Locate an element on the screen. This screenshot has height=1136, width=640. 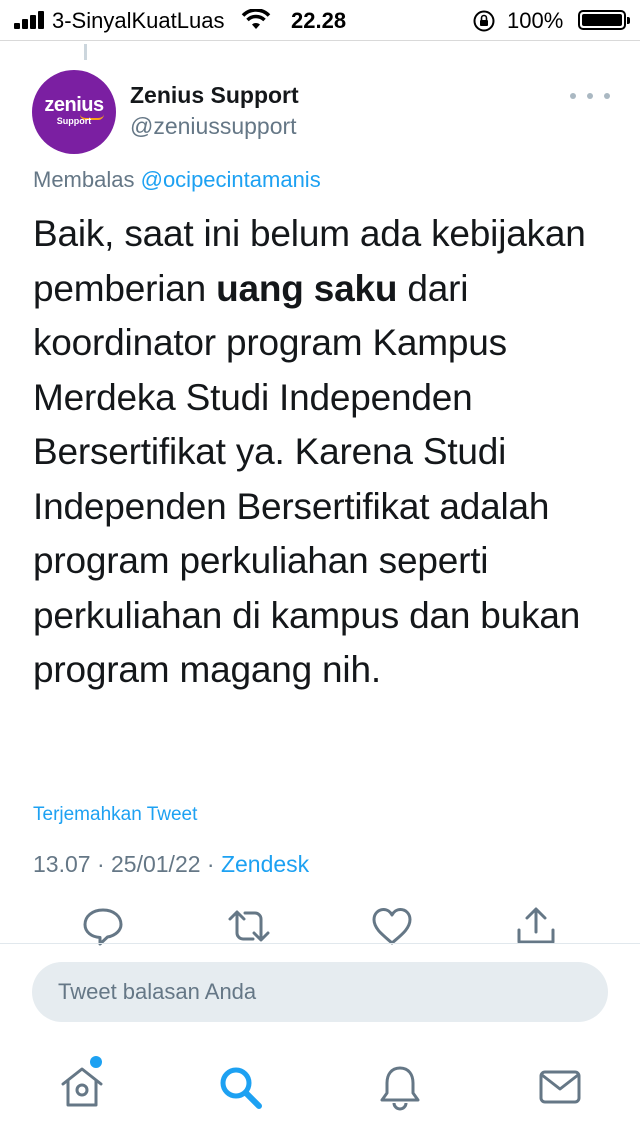
carrier-name: 3-SinyalKuatLuas is located at coordinates (138, 20).